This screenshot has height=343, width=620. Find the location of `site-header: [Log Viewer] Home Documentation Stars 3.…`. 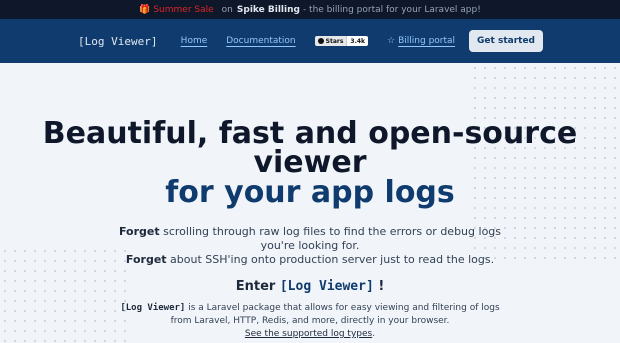

site-header: [Log Viewer] Home Documentation Stars 3.… is located at coordinates (310, 41).